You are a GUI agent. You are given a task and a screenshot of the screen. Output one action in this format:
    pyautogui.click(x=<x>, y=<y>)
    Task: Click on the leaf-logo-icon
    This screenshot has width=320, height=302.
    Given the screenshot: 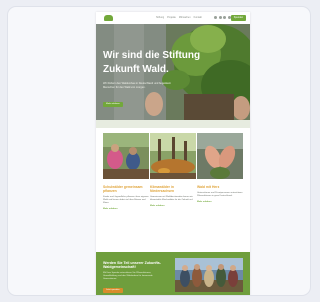 What is the action you would take?
    pyautogui.click(x=108, y=18)
    